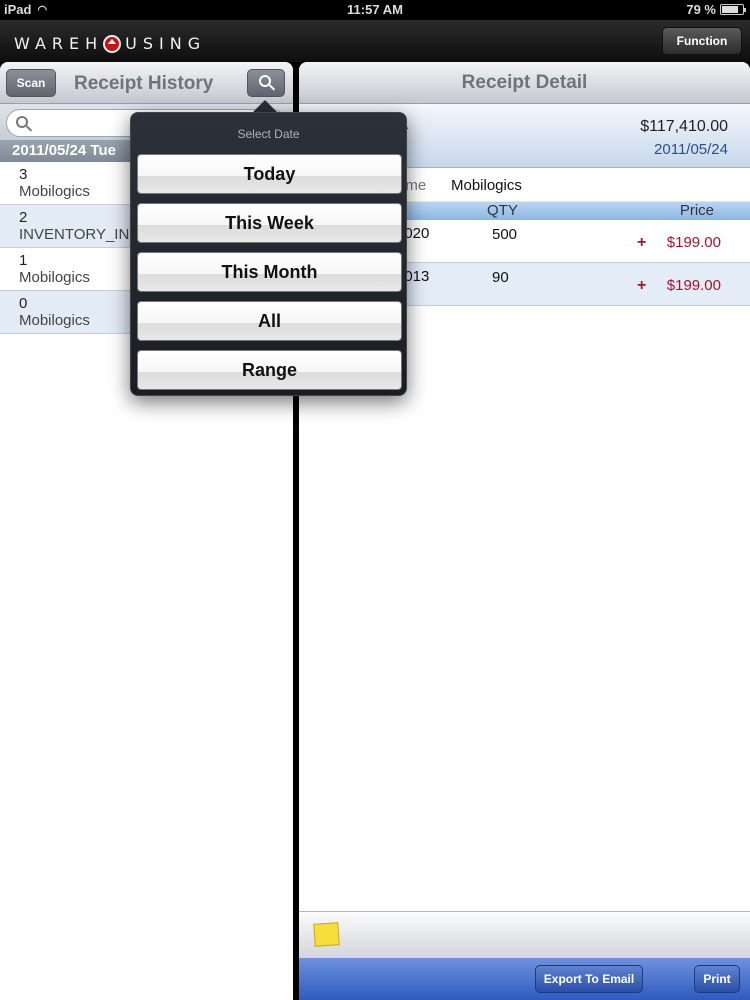 Image resolution: width=750 pixels, height=1000 pixels. I want to click on all-option: All, so click(269, 321).